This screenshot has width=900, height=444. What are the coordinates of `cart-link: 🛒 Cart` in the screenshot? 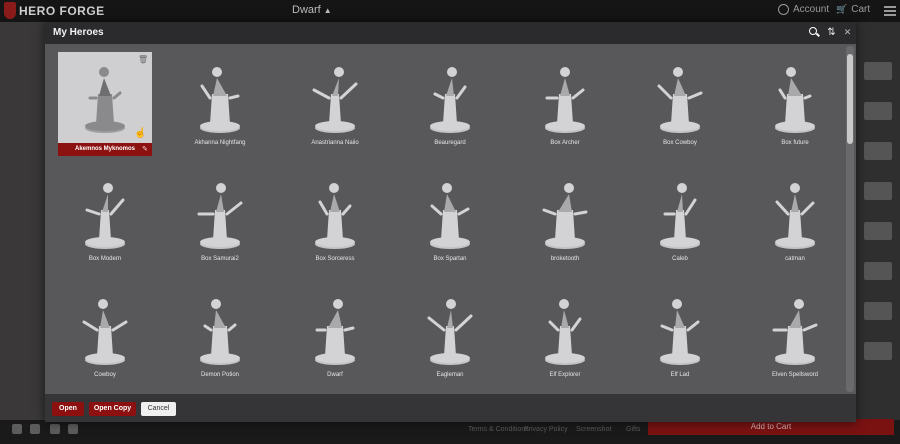 It's located at (853, 9).